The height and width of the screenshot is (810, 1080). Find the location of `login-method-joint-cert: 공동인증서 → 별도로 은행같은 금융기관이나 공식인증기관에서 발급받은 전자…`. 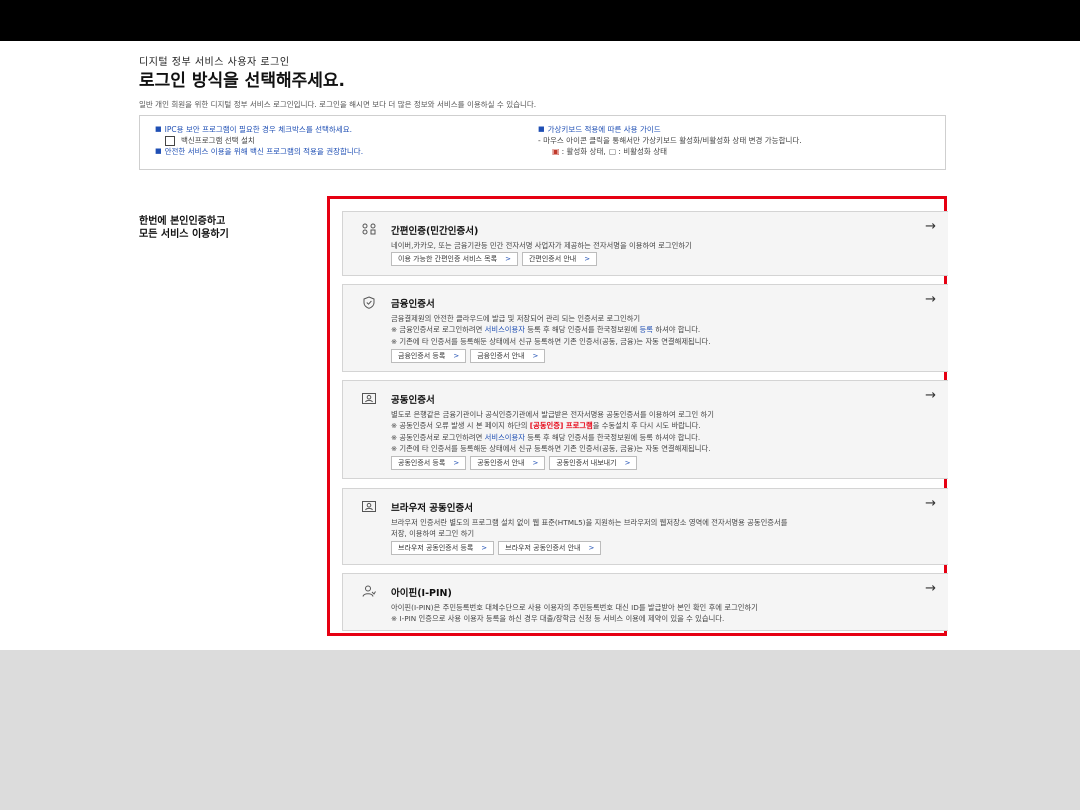

login-method-joint-cert: 공동인증서 → 별도로 은행같은 금융기관이나 공식인증기관에서 발급받은 전자… is located at coordinates (645, 429).